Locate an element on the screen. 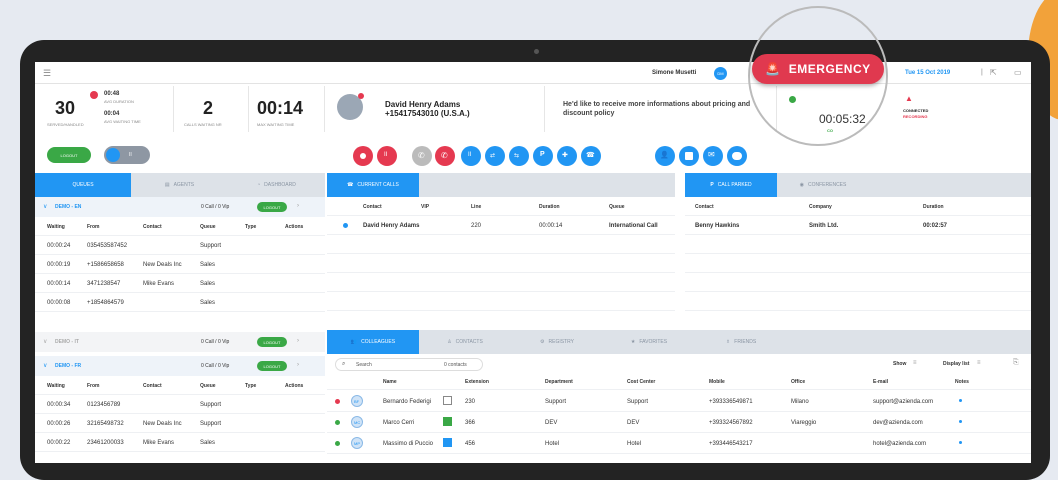 The image size is (1058, 480). user-badge: DM is located at coordinates (720, 73).